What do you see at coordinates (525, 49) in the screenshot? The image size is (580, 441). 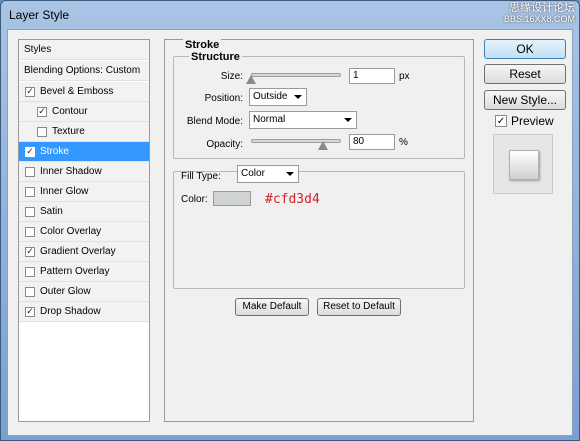 I see `ok-button: OK` at bounding box center [525, 49].